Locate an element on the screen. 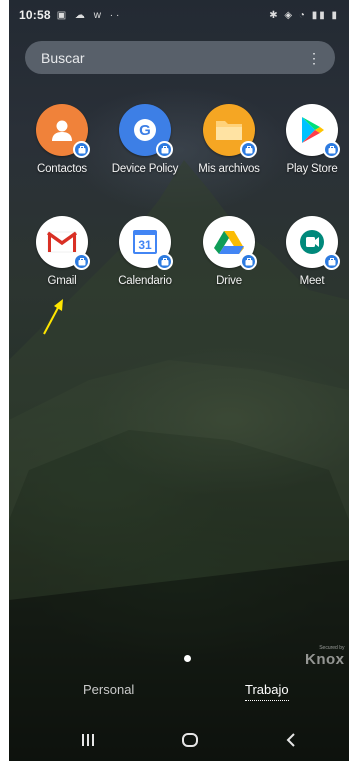 The image size is (360, 761). app-label: Gmail is located at coordinates (62, 281).